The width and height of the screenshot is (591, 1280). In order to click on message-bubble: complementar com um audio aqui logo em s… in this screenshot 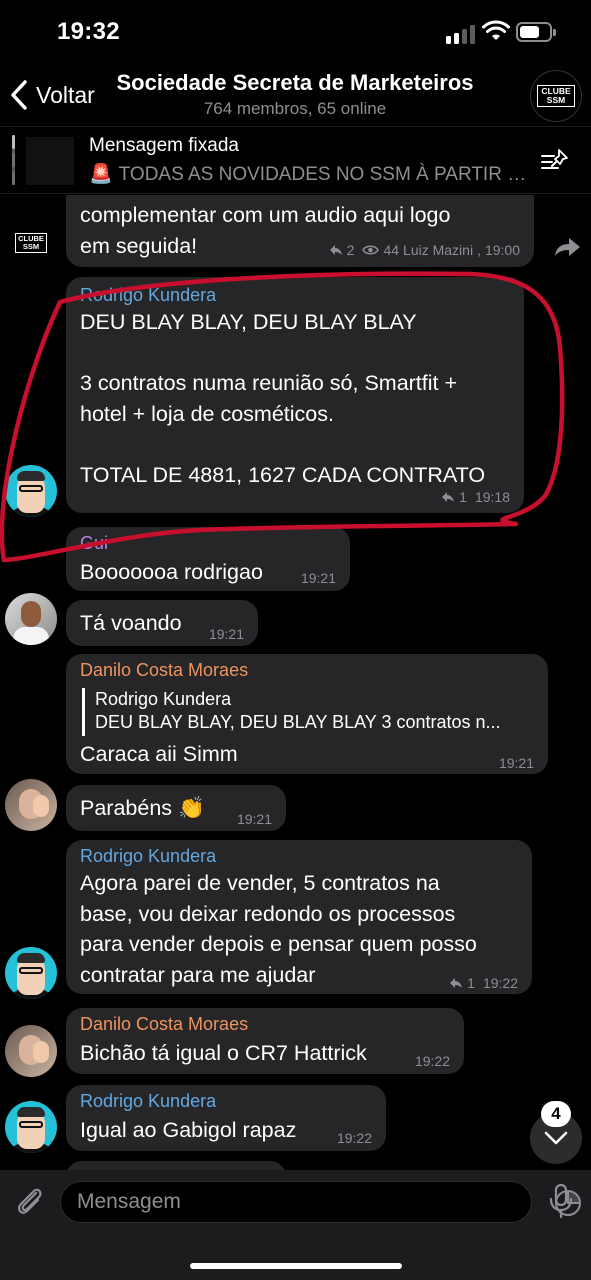, I will do `click(300, 231)`.